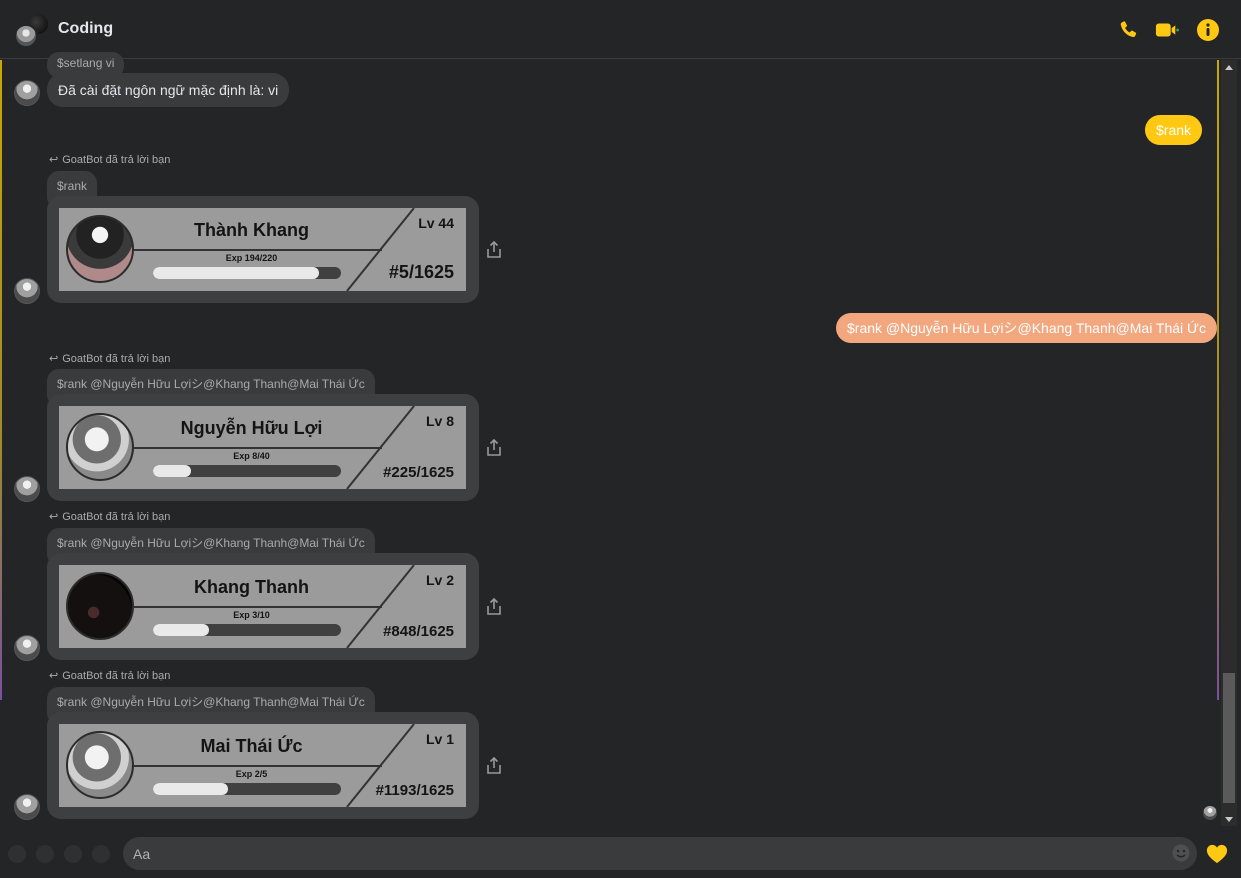  What do you see at coordinates (418, 631) in the screenshot?
I see `rank-position: #848/1625` at bounding box center [418, 631].